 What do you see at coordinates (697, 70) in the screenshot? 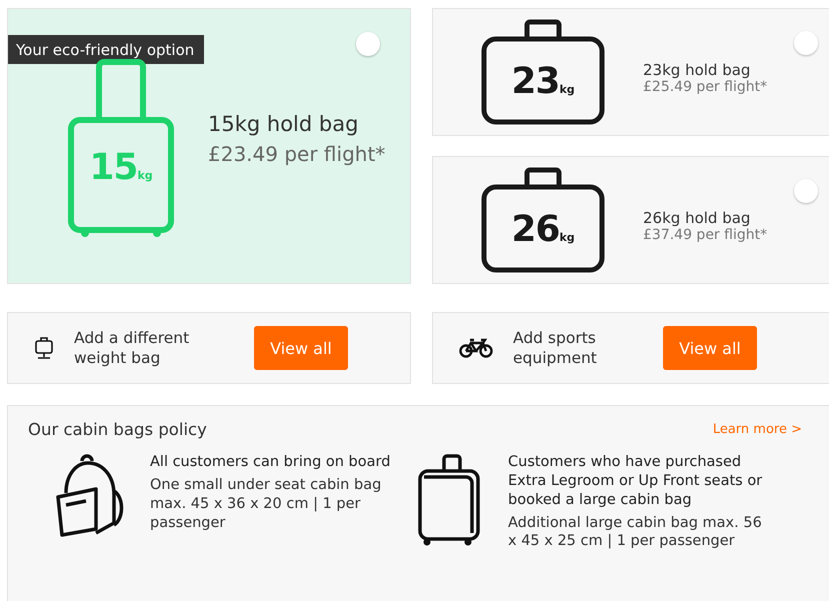
I see `bag-title: 23kg hold bag` at bounding box center [697, 70].